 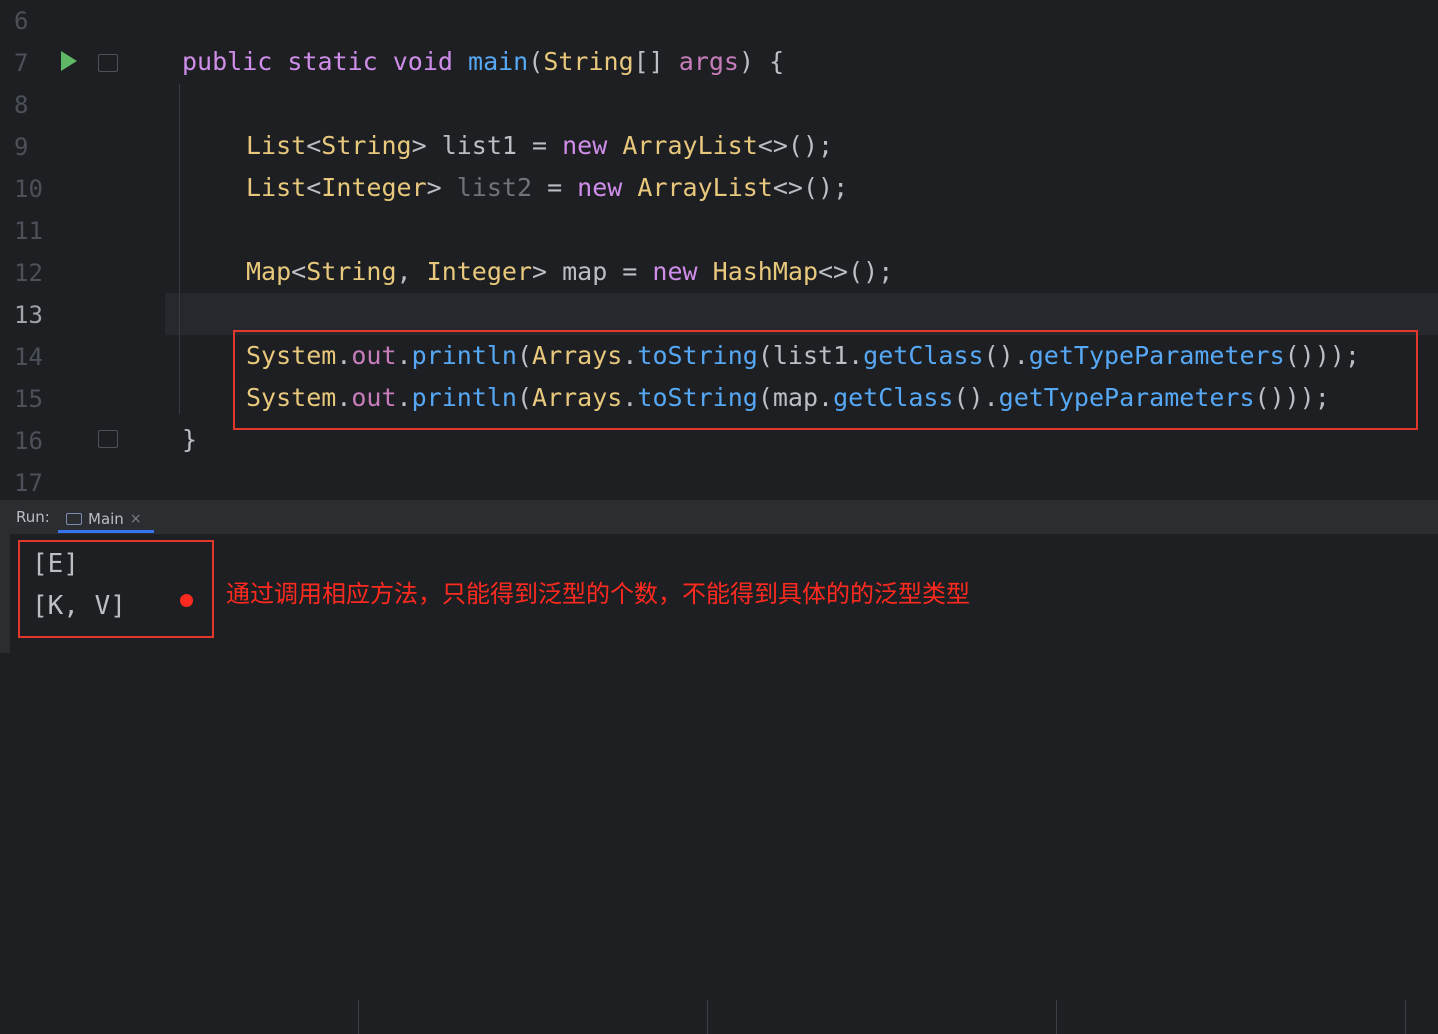 What do you see at coordinates (21, 21) in the screenshot?
I see `line-number: 6` at bounding box center [21, 21].